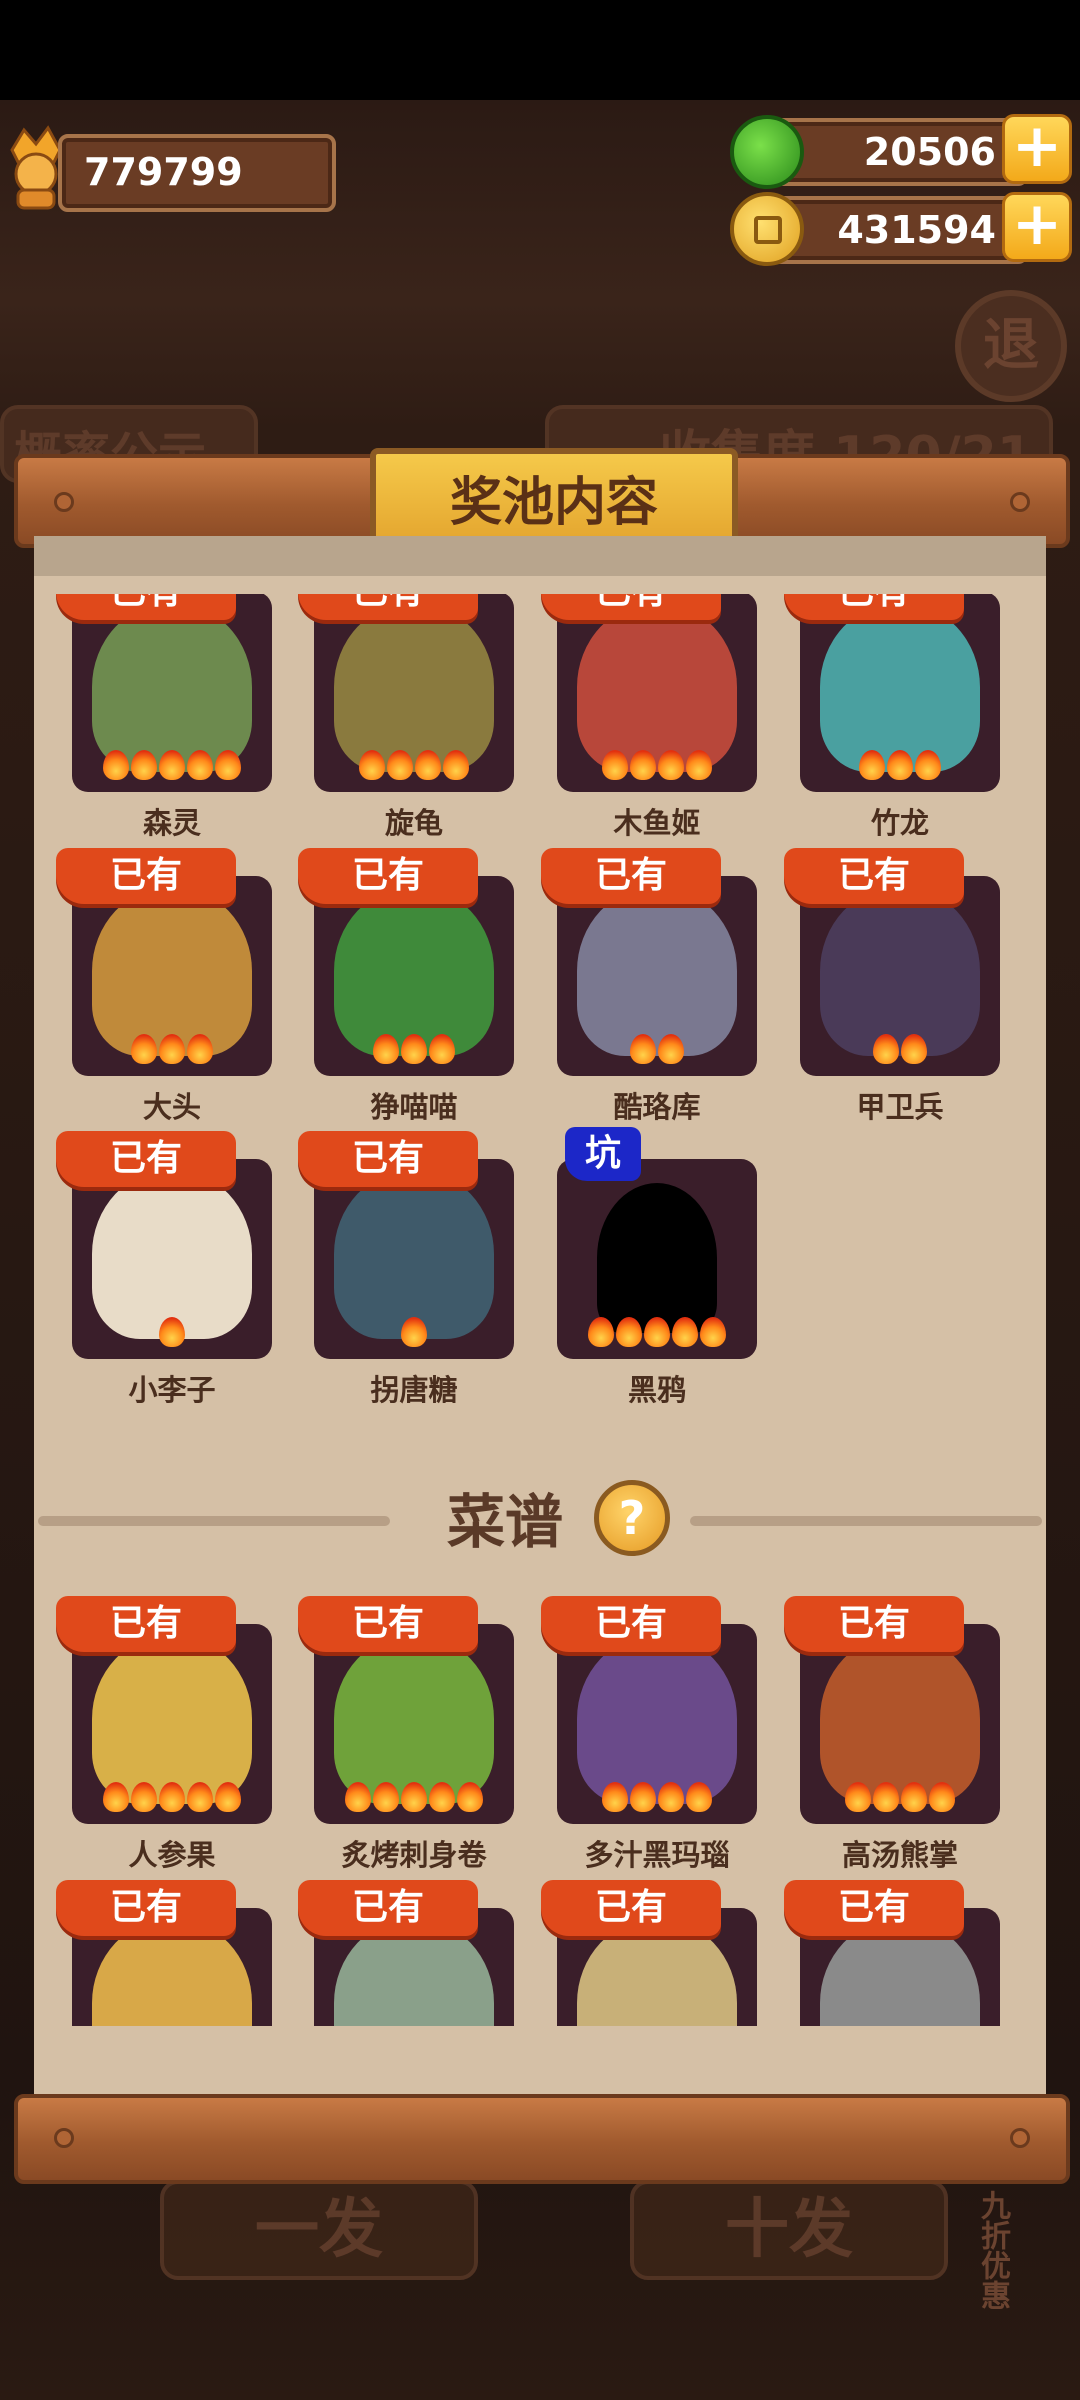  Describe the element at coordinates (900, 1107) in the screenshot. I see `character-name: 甲卫兵` at that location.